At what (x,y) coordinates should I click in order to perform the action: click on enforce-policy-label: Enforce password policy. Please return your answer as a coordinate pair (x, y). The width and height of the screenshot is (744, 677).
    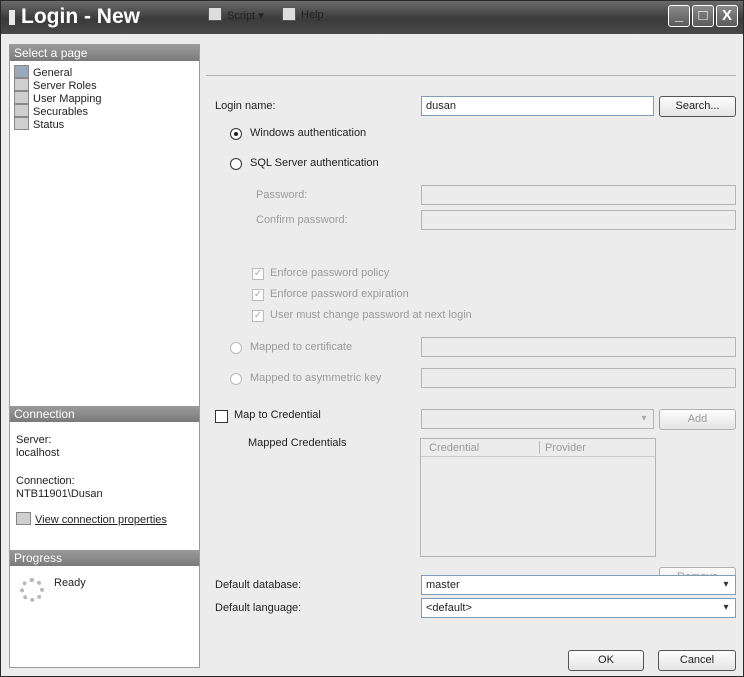
    Looking at the image, I should click on (330, 273).